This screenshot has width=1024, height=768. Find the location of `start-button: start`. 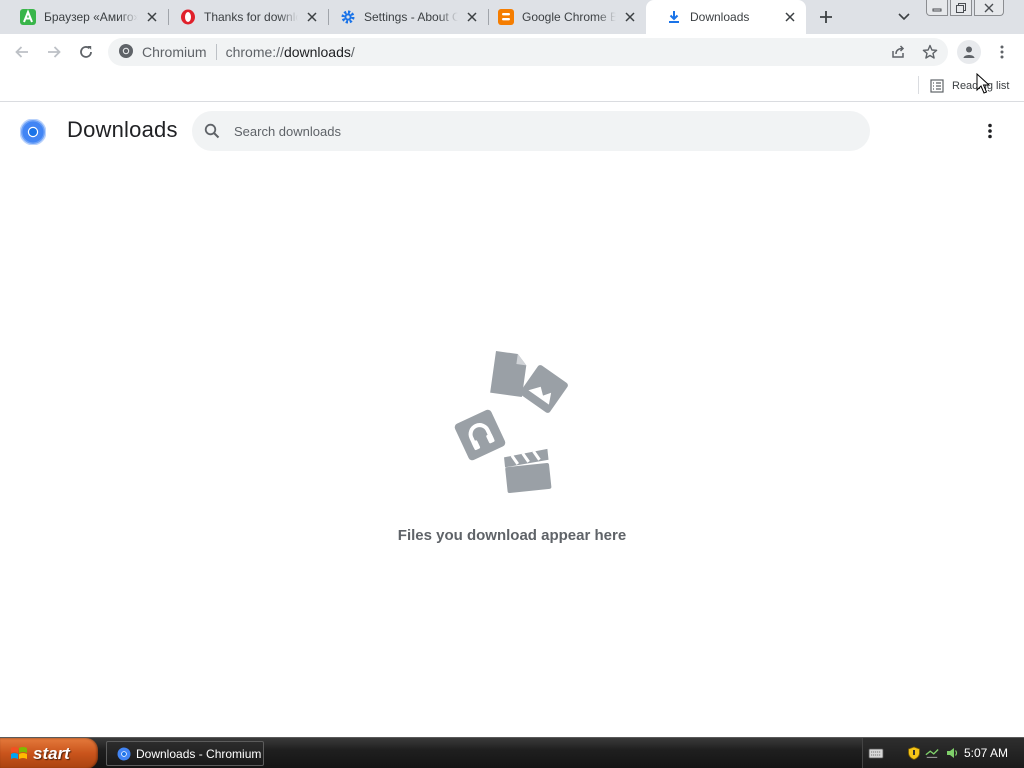

start-button: start is located at coordinates (49, 753).